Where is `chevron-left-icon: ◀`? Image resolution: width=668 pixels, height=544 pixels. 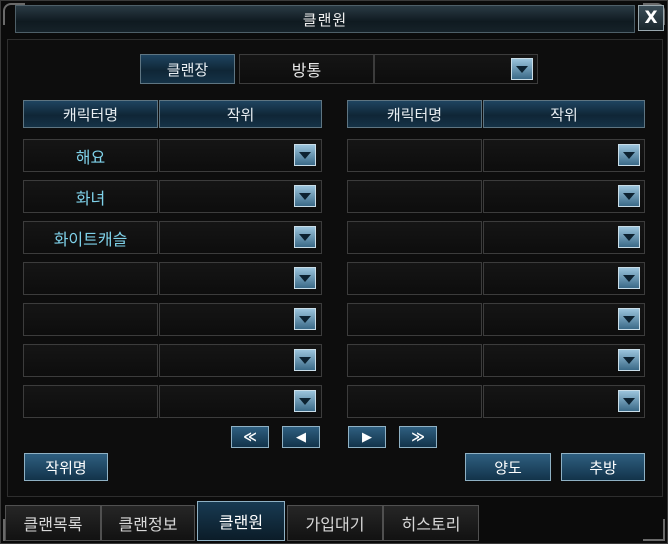 chevron-left-icon: ◀ is located at coordinates (301, 437).